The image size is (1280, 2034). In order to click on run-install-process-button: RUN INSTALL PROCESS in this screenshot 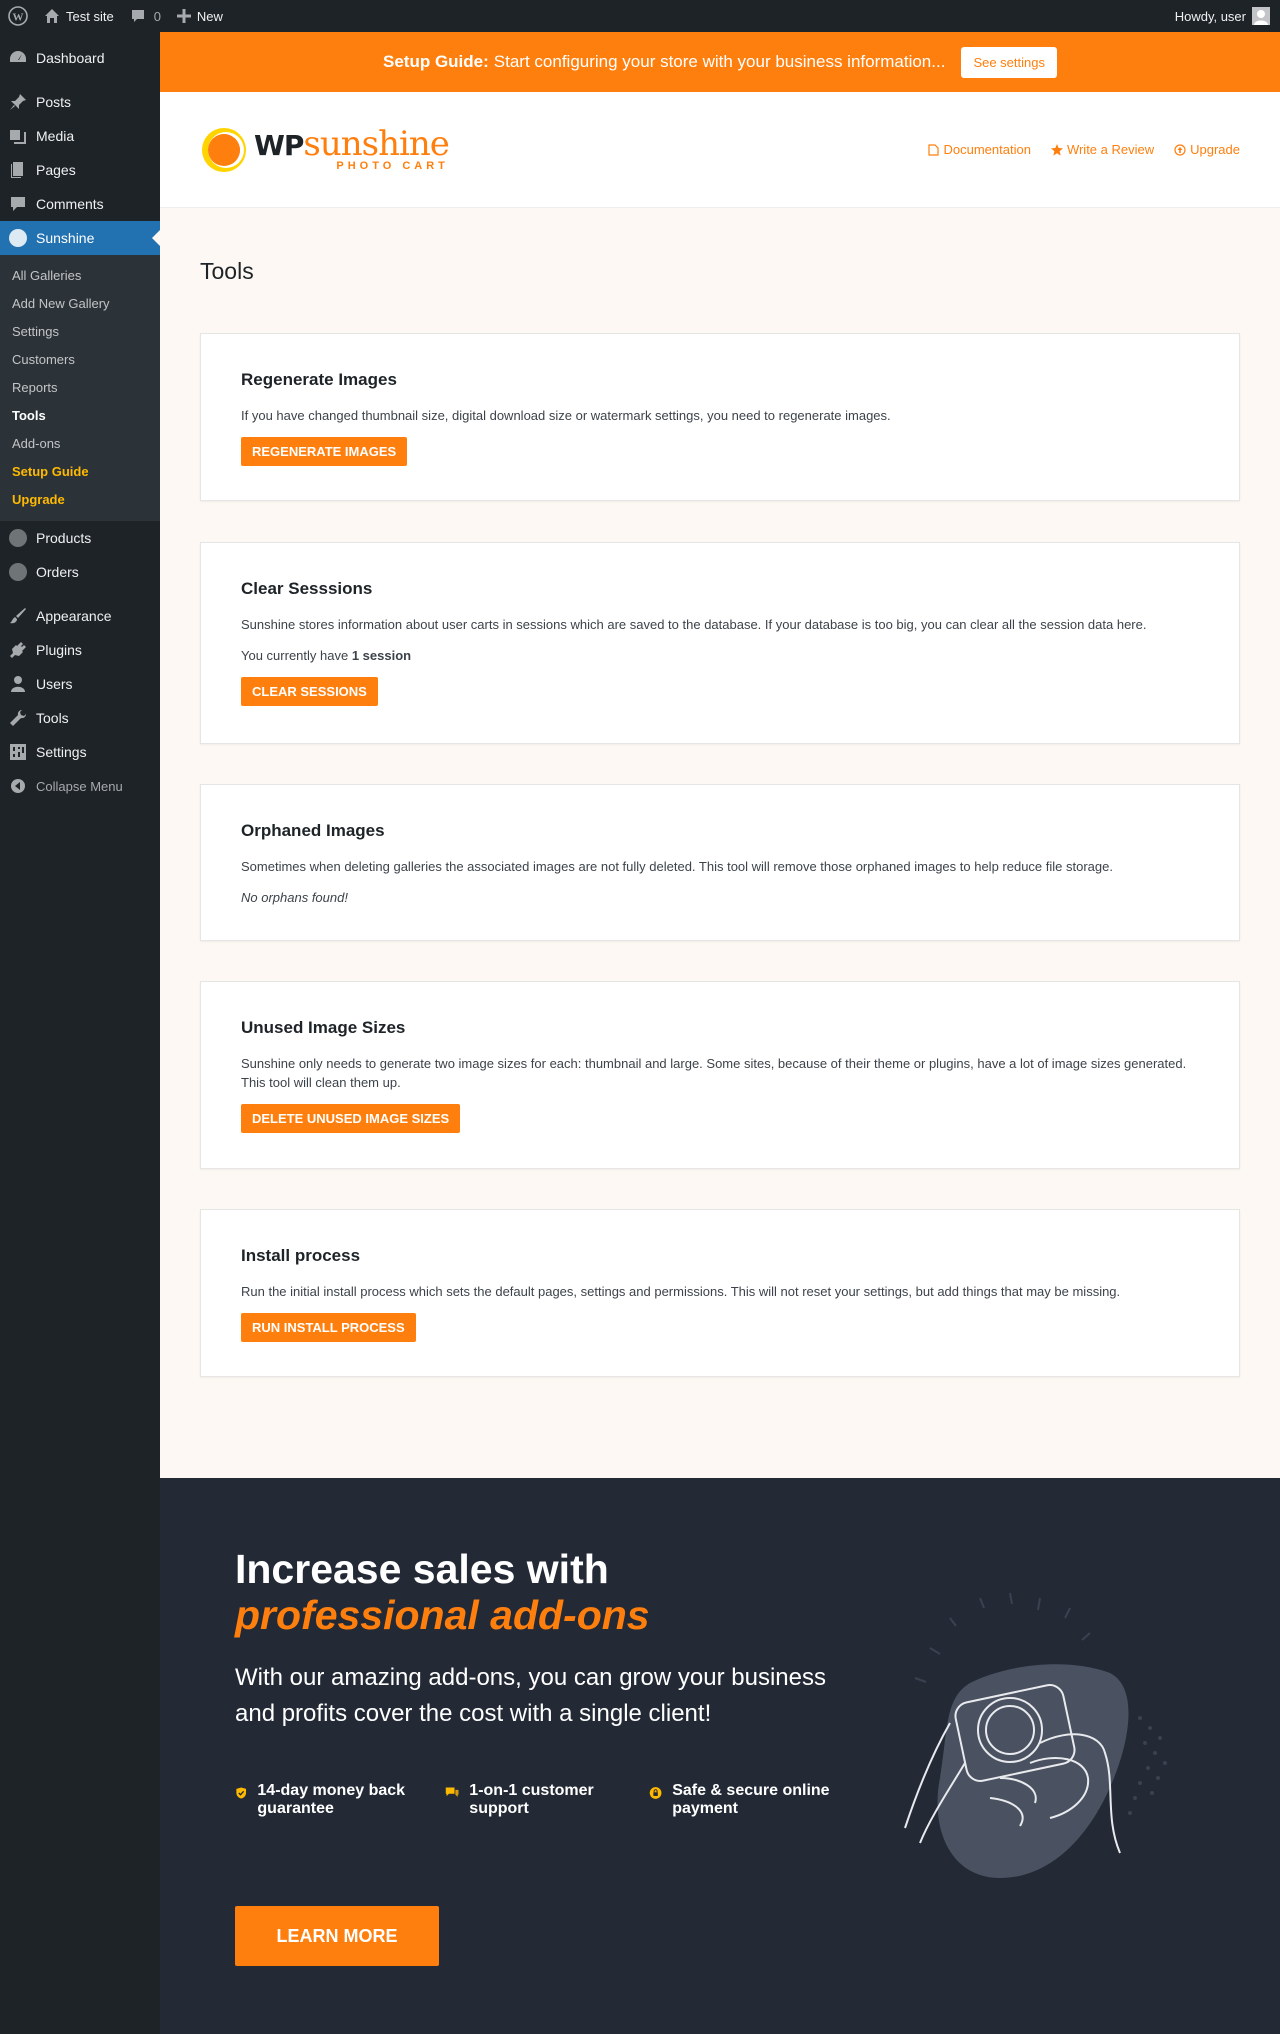, I will do `click(328, 1327)`.